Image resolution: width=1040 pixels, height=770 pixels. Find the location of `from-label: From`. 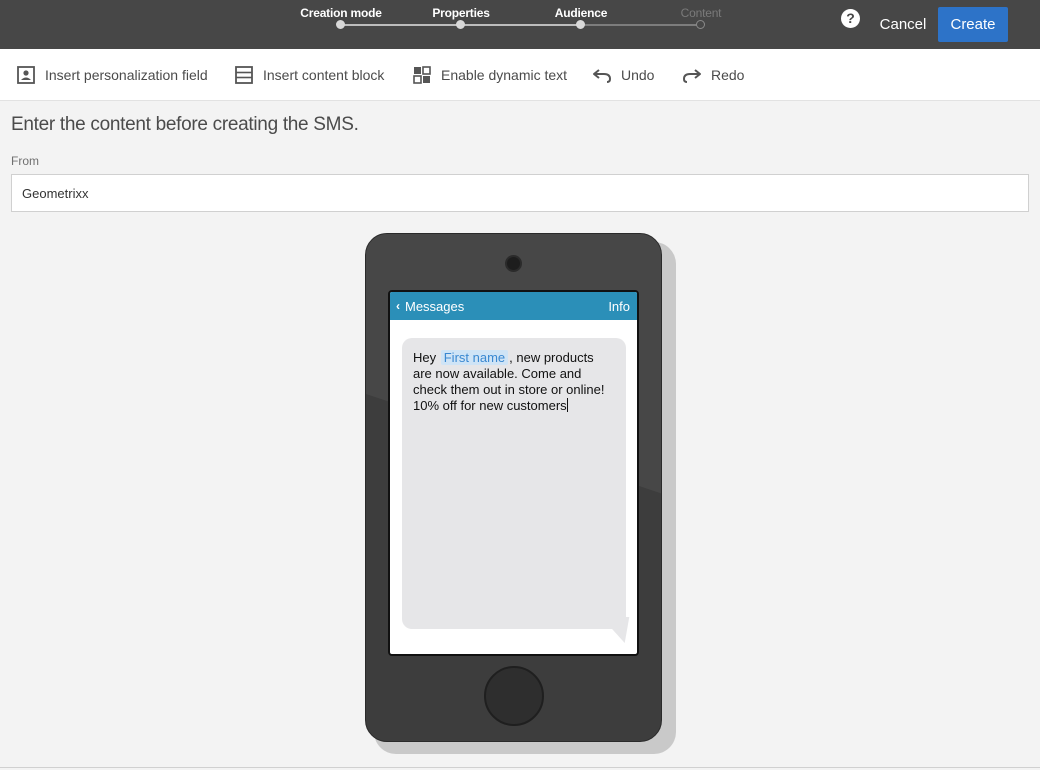

from-label: From is located at coordinates (25, 161).